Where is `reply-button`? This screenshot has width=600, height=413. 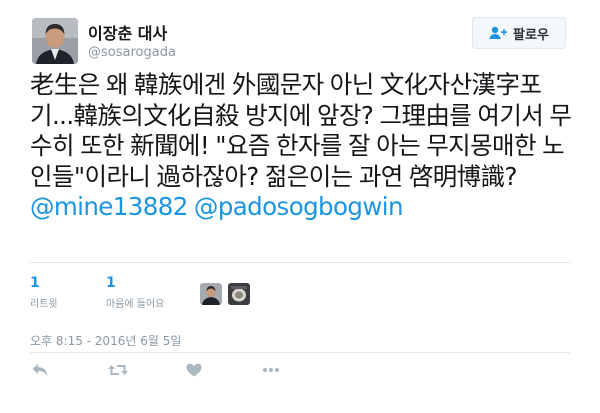 reply-button is located at coordinates (40, 370).